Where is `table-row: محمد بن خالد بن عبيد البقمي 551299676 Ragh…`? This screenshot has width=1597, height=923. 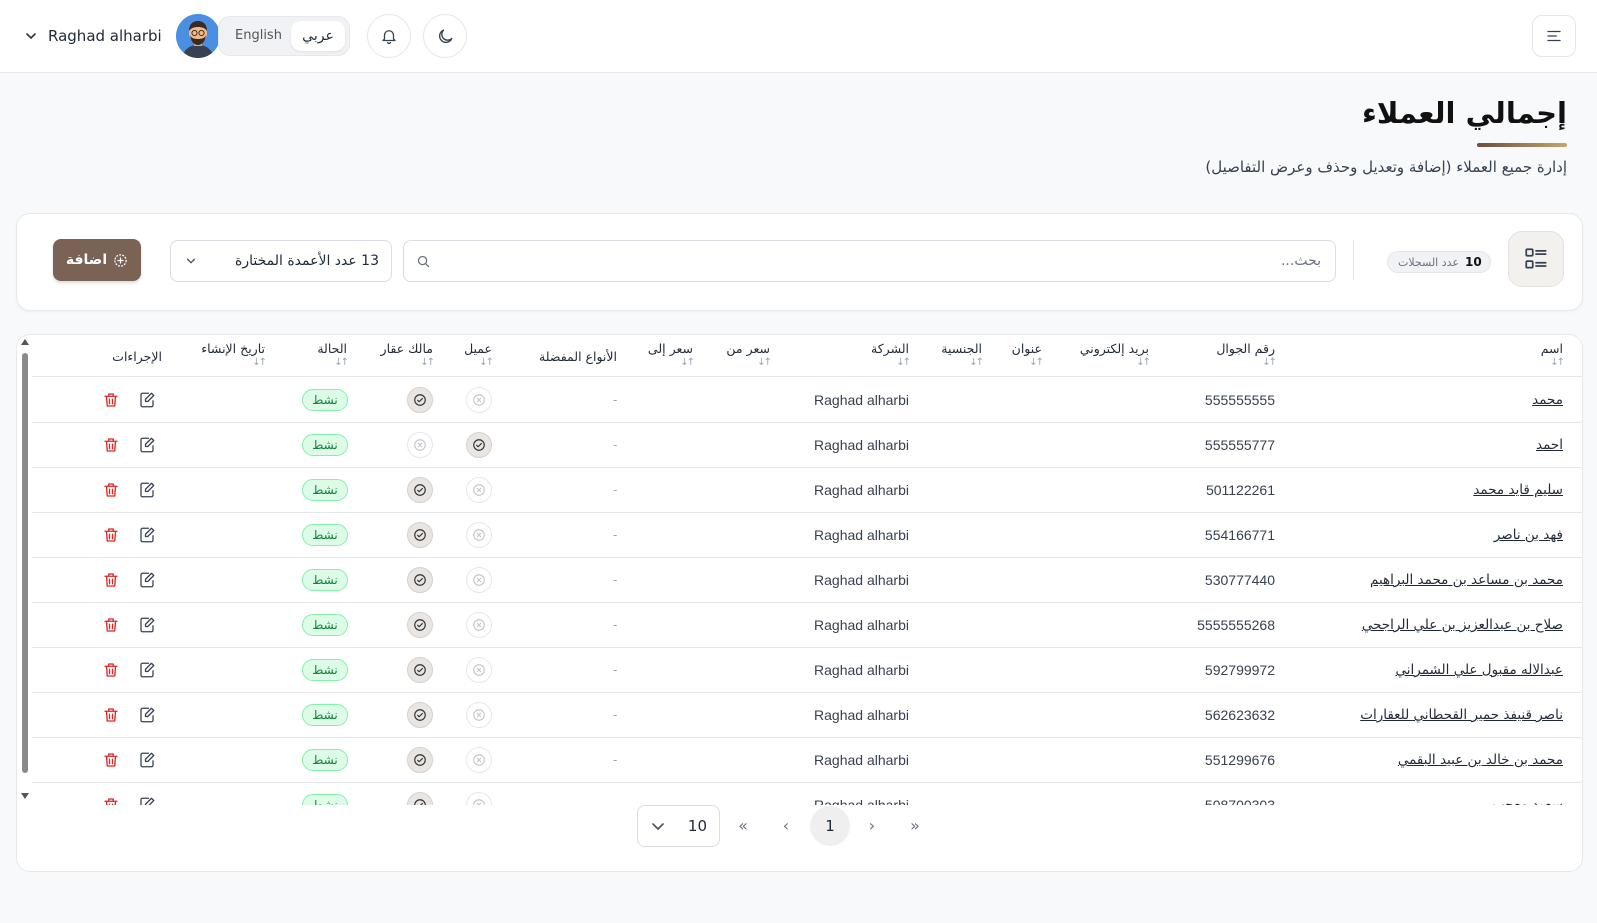
table-row: محمد بن خالد بن عبيد البقمي 551299676 Ragh… is located at coordinates (807, 760).